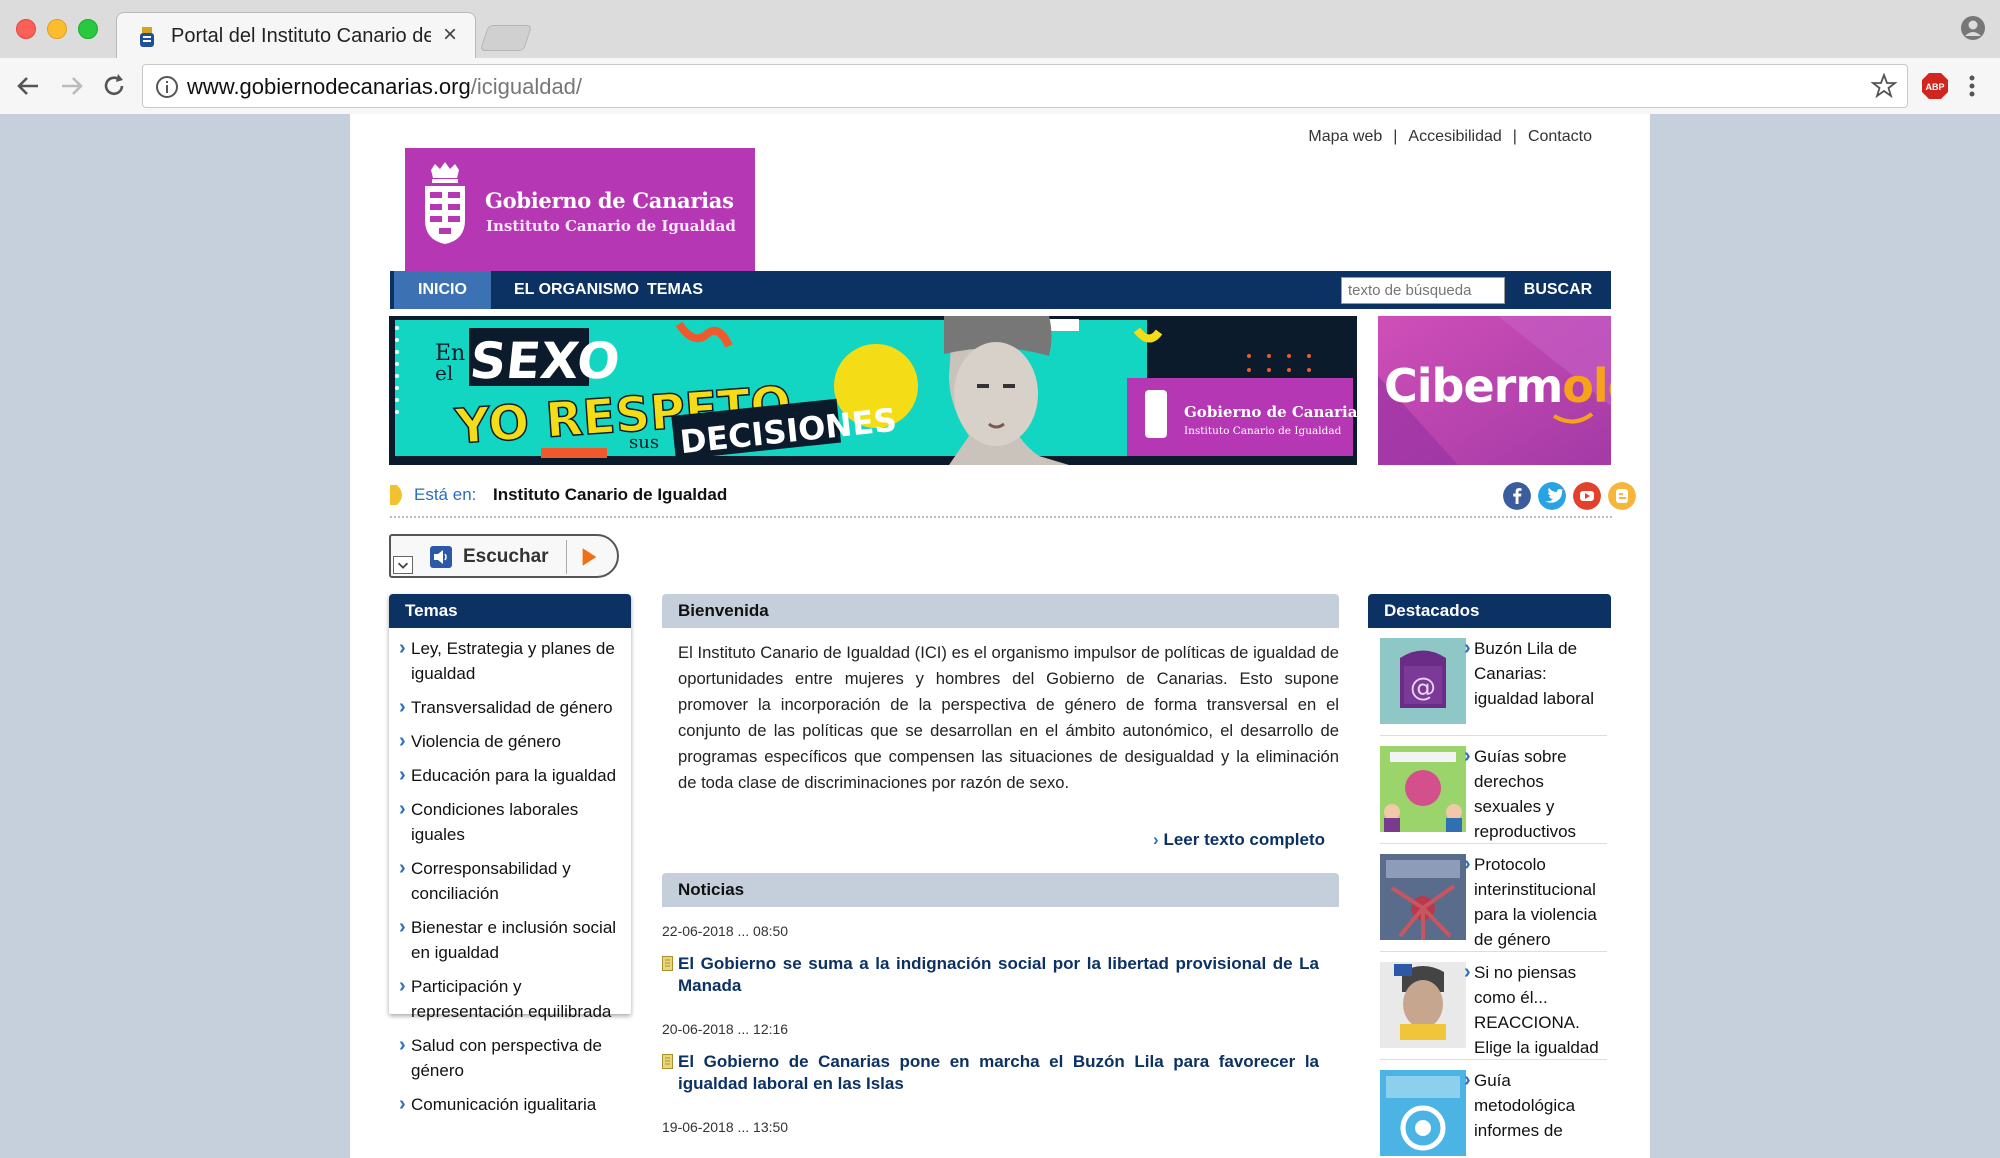 This screenshot has width=2000, height=1158. Describe the element at coordinates (1423, 290) in the screenshot. I see `search-input` at that location.